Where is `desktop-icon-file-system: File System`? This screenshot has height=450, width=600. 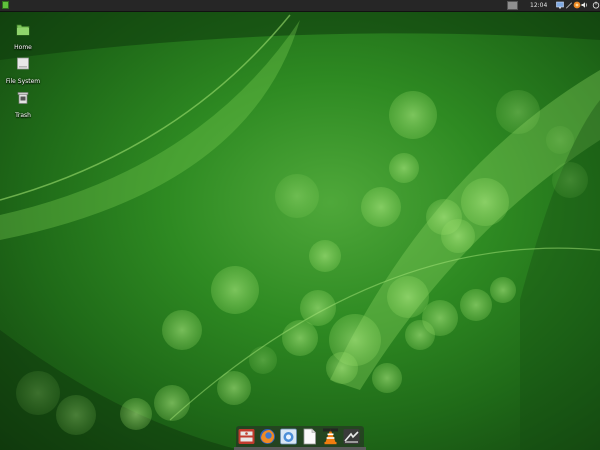
desktop-icon-file-system: File System is located at coordinates (23, 70).